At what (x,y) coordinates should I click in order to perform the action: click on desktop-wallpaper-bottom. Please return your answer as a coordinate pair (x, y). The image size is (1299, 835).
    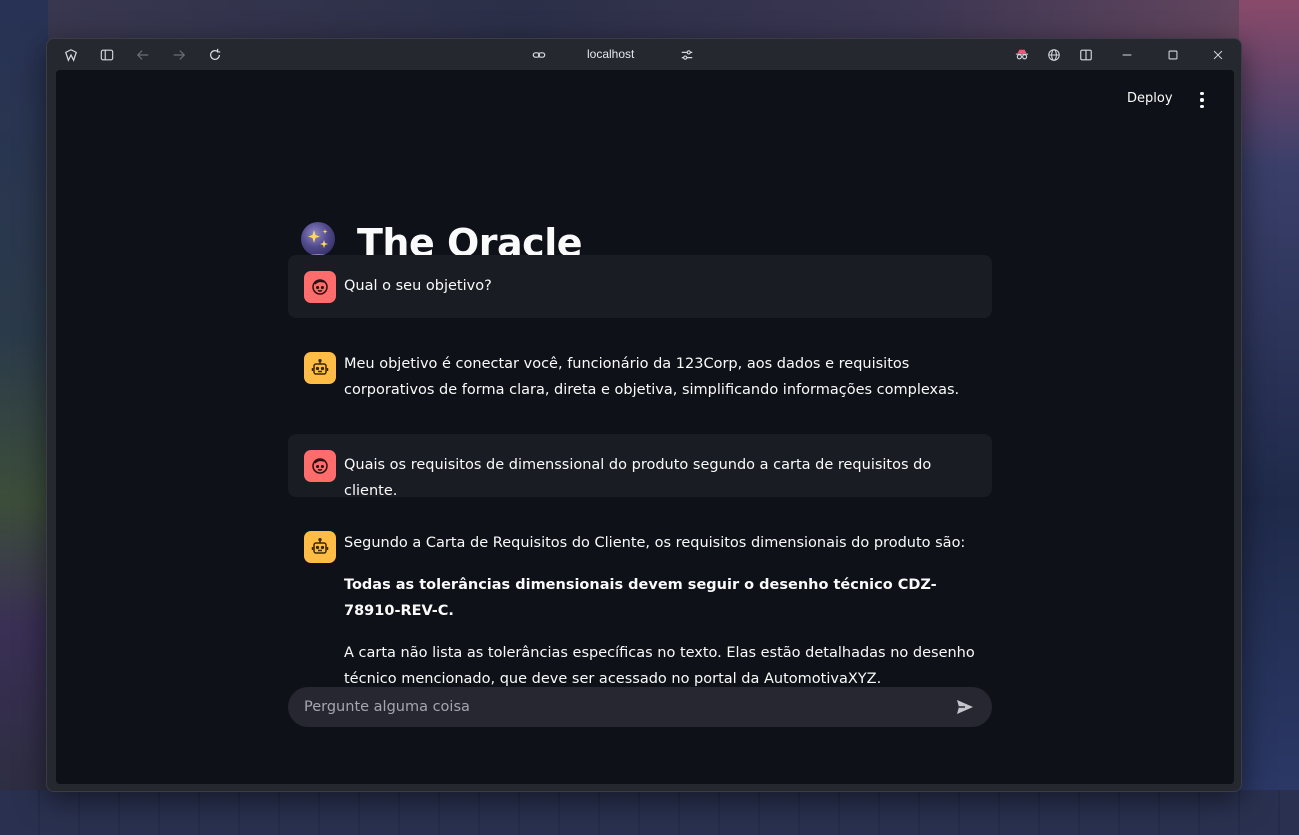
    Looking at the image, I should click on (649, 812).